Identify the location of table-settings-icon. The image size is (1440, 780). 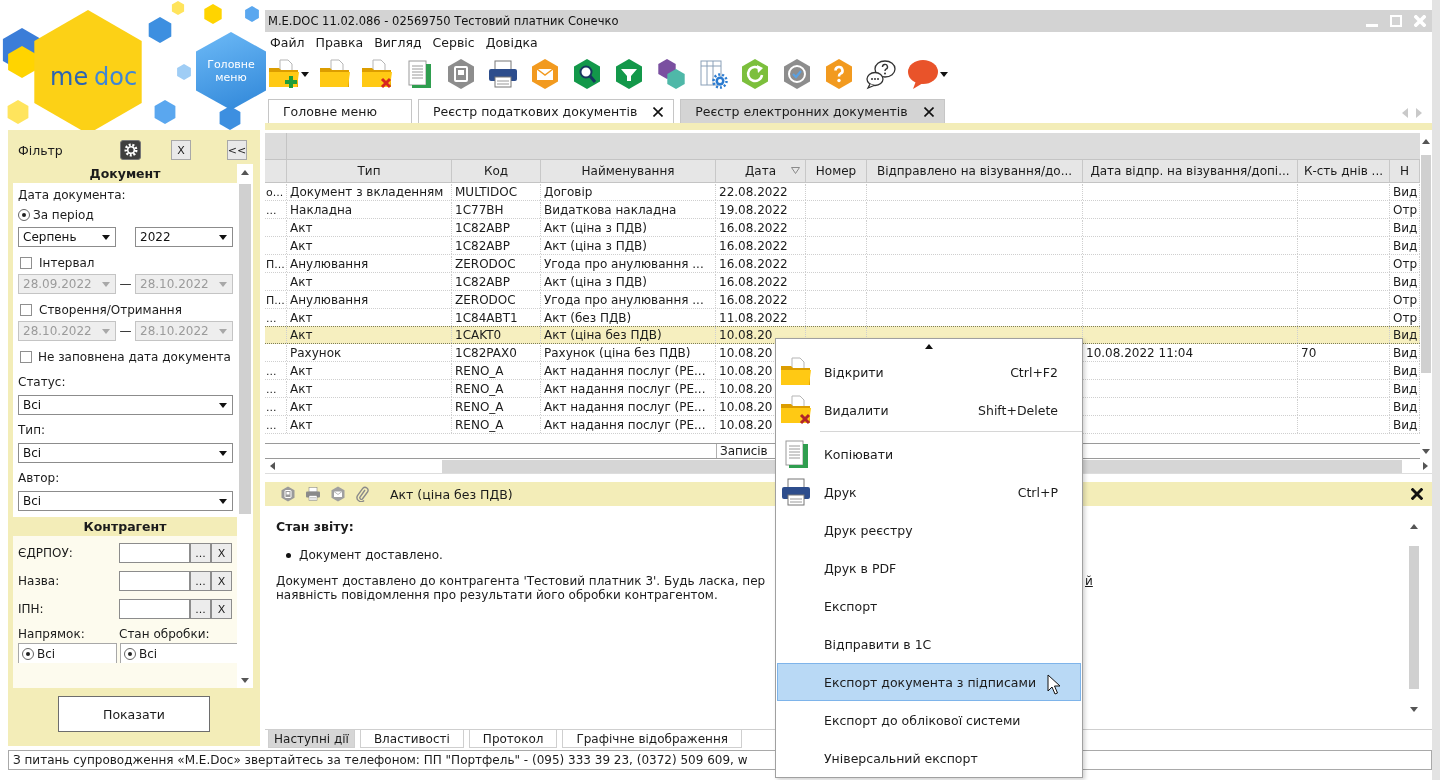
(713, 74).